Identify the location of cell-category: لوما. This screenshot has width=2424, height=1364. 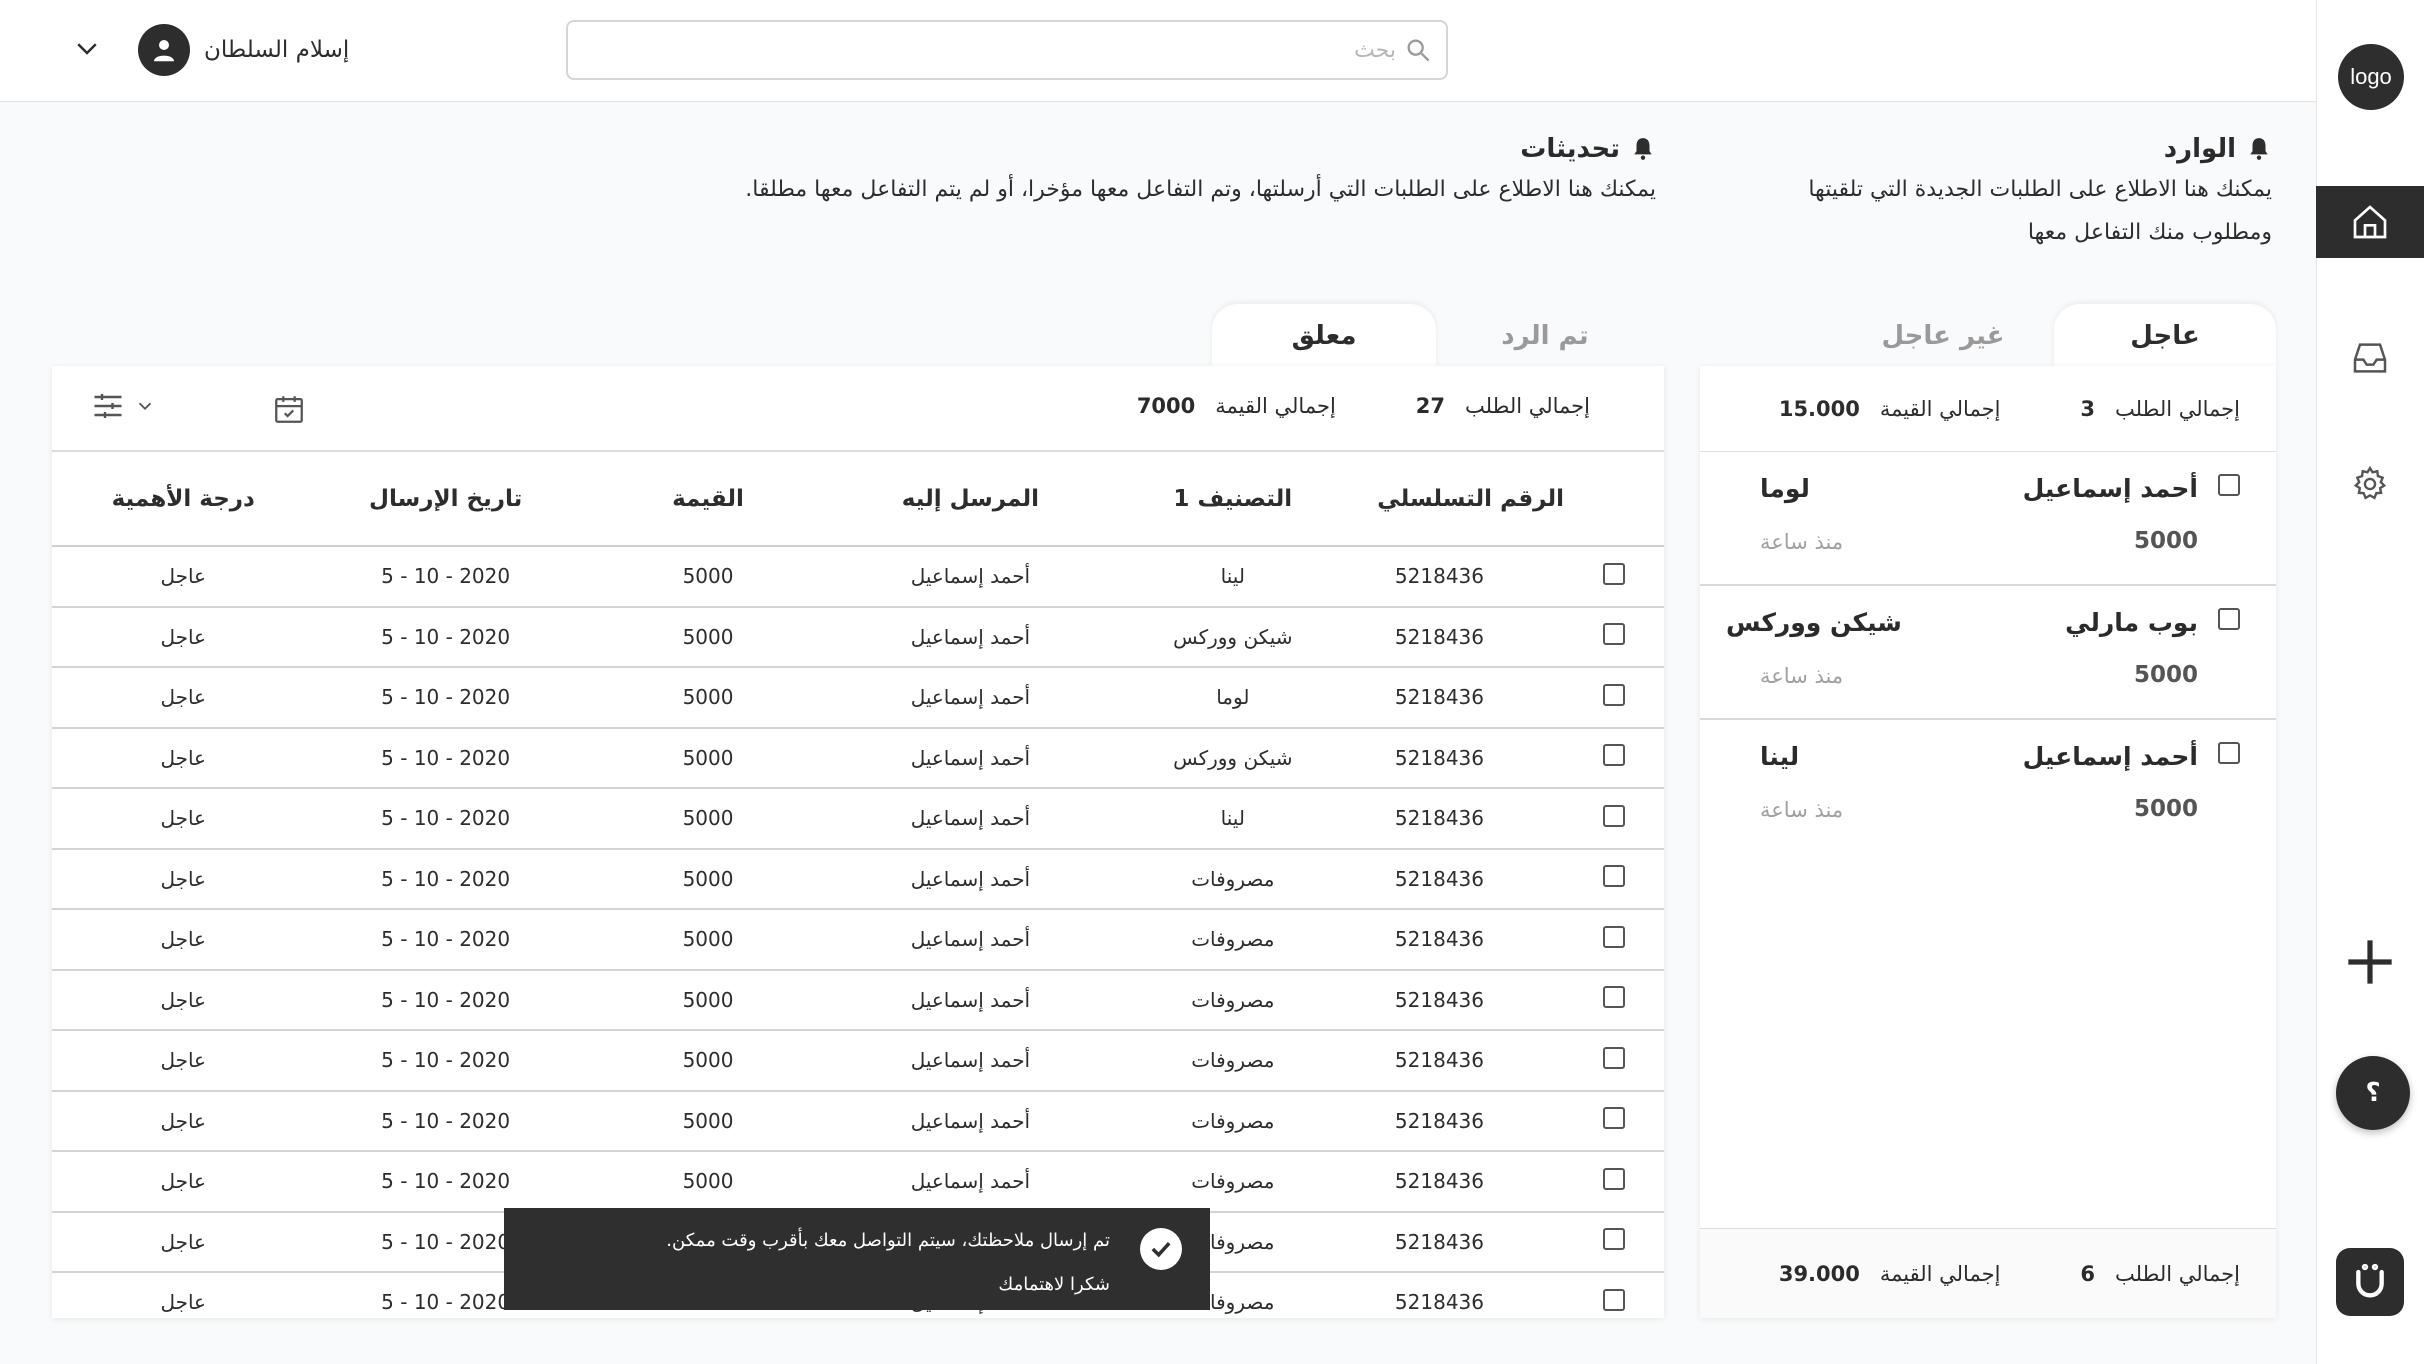
(1232, 698).